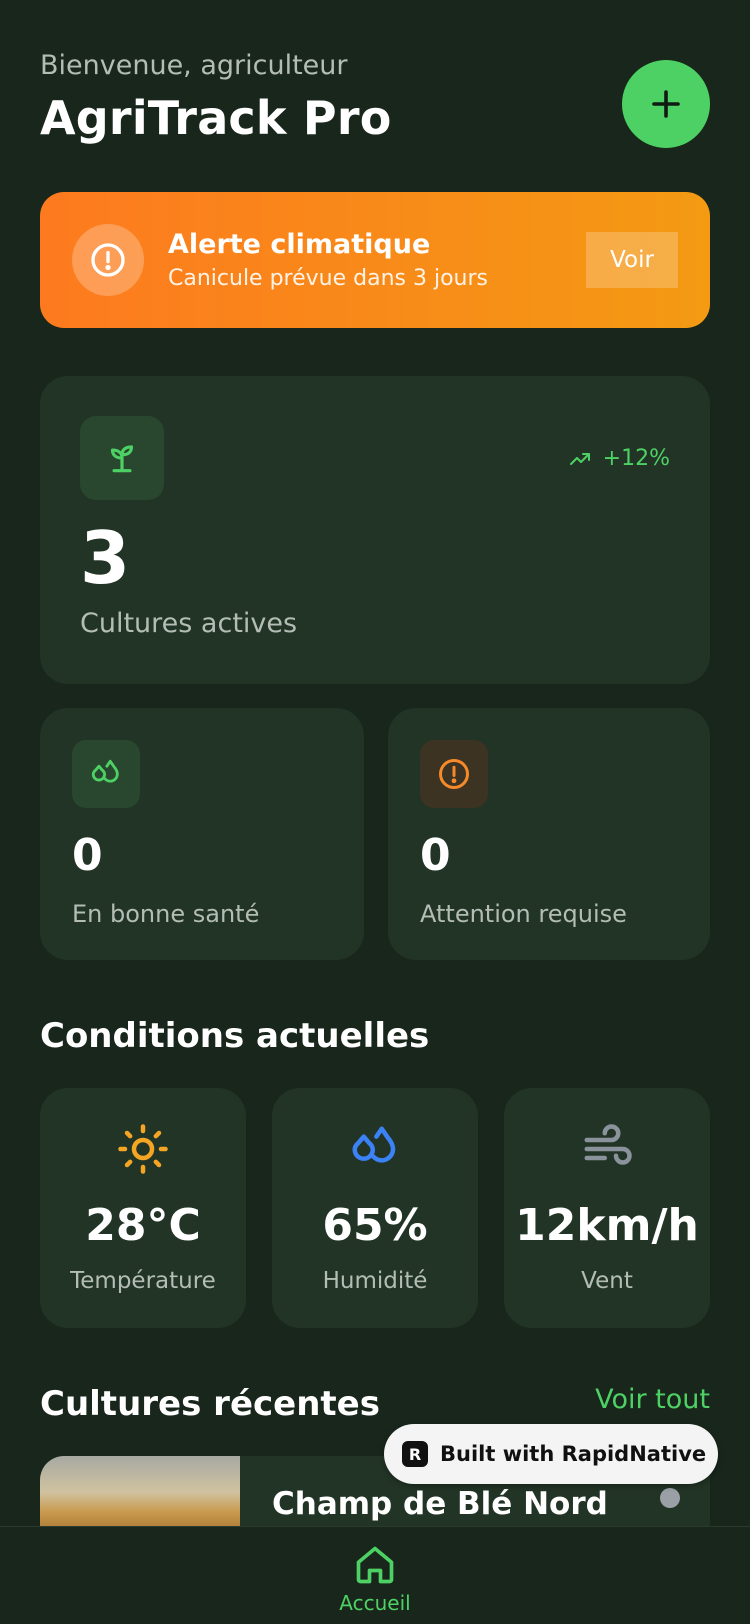 The height and width of the screenshot is (1624, 750). Describe the element at coordinates (415, 1454) in the screenshot. I see `rapidnative-logo-icon: R` at that location.